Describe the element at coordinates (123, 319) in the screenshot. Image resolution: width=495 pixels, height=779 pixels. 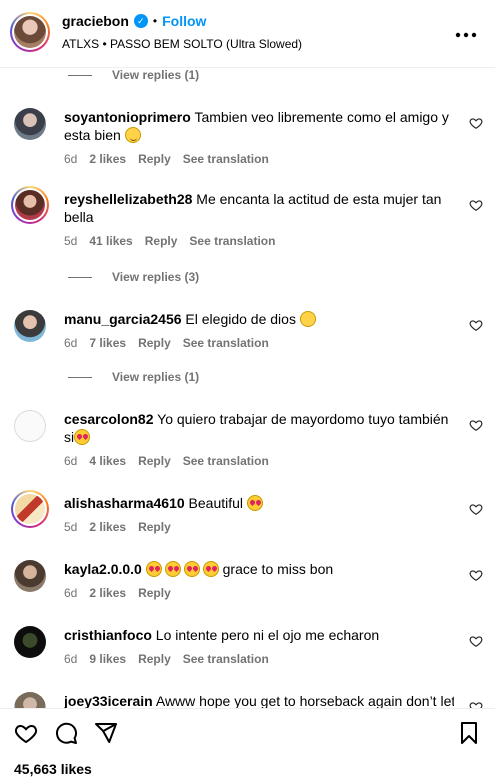
I see `comment-username: manu_garcia2456` at that location.